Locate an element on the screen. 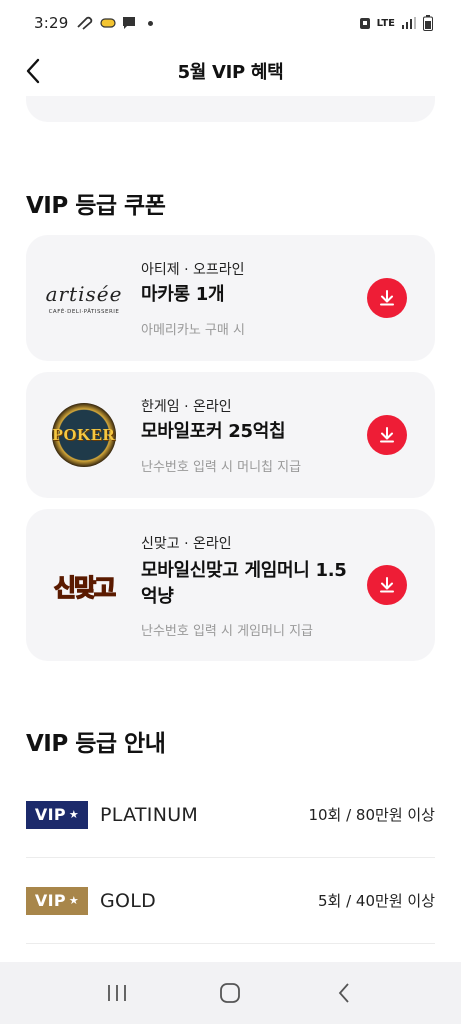 The image size is (461, 1024). grade-section-title: VIP 등급 안내 is located at coordinates (96, 744).